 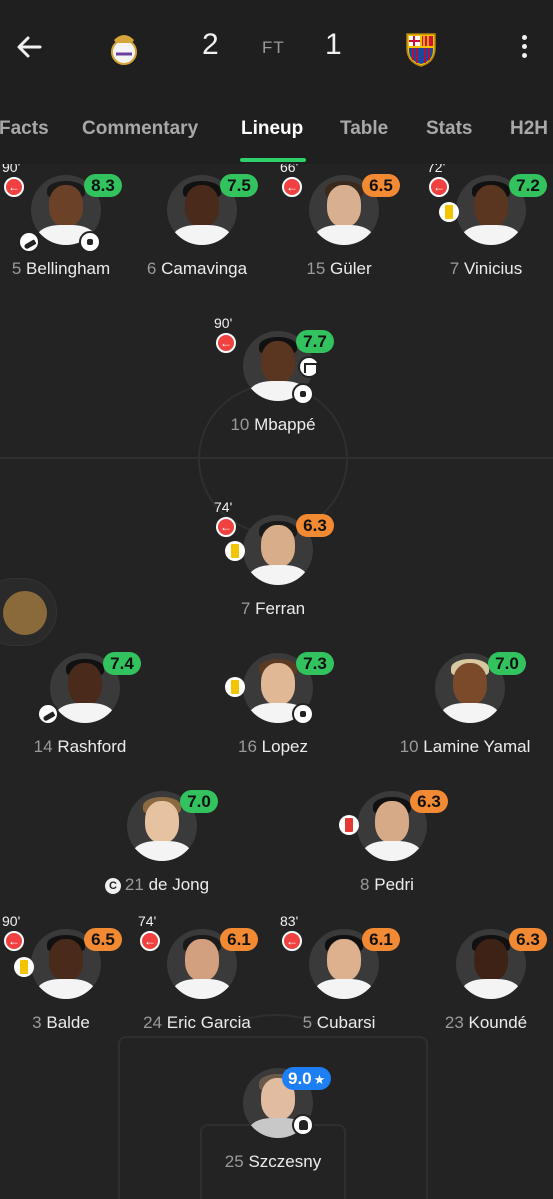 What do you see at coordinates (449, 129) in the screenshot?
I see `tab-stats: Stats` at bounding box center [449, 129].